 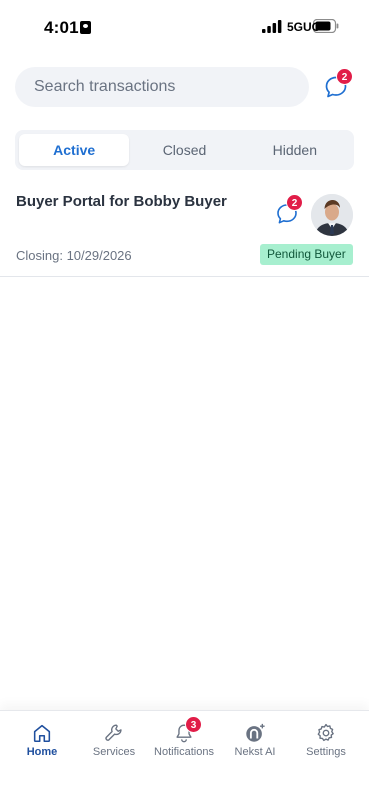 I want to click on agent-avatar, so click(x=332, y=215).